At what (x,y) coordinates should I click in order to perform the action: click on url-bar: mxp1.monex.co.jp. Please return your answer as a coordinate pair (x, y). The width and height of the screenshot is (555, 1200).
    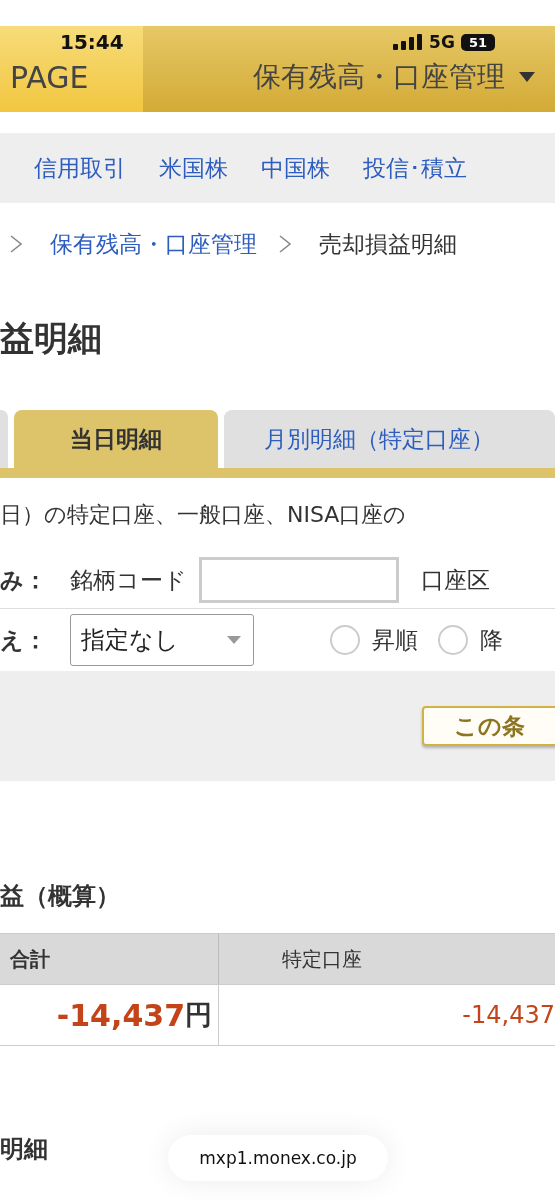
    Looking at the image, I should click on (278, 1158).